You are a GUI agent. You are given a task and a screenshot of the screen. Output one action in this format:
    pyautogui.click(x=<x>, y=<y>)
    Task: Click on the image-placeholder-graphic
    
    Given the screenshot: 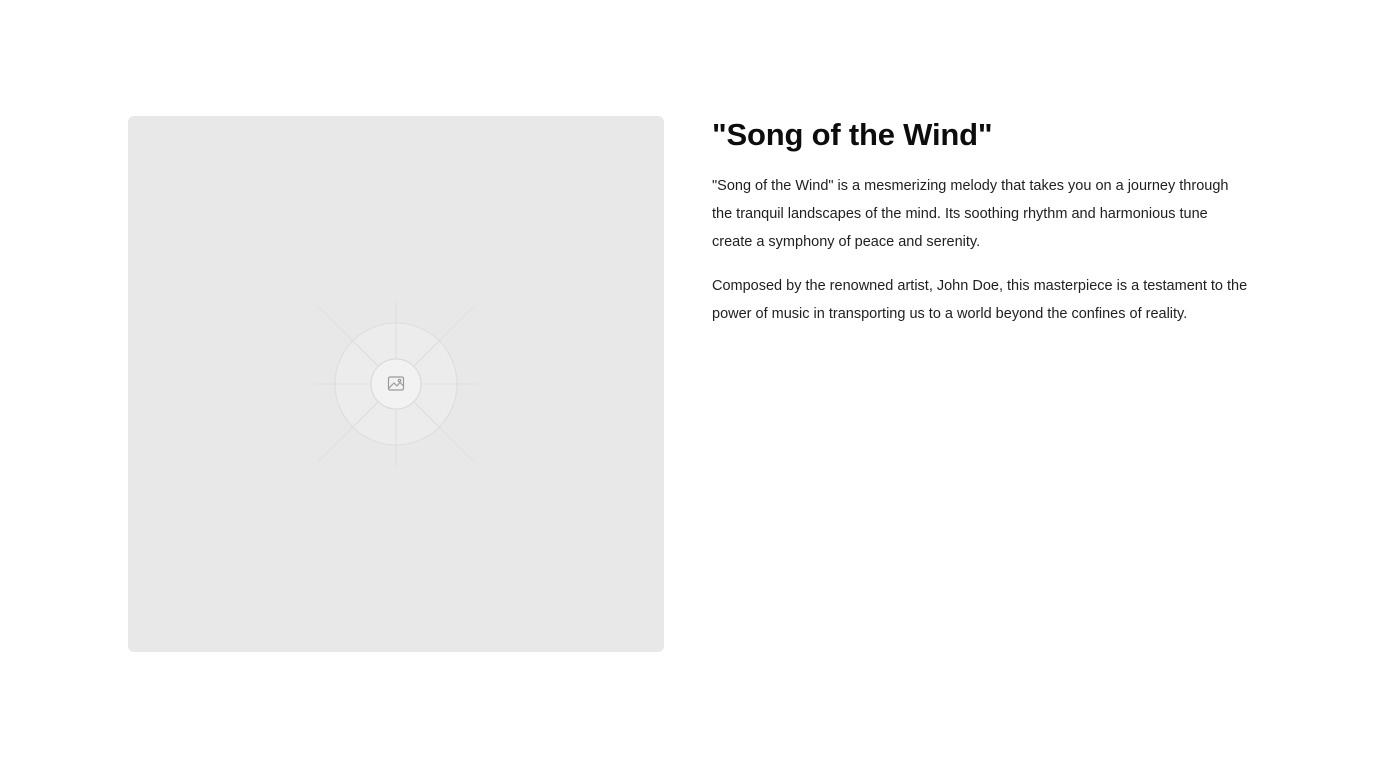 What is the action you would take?
    pyautogui.click(x=396, y=384)
    